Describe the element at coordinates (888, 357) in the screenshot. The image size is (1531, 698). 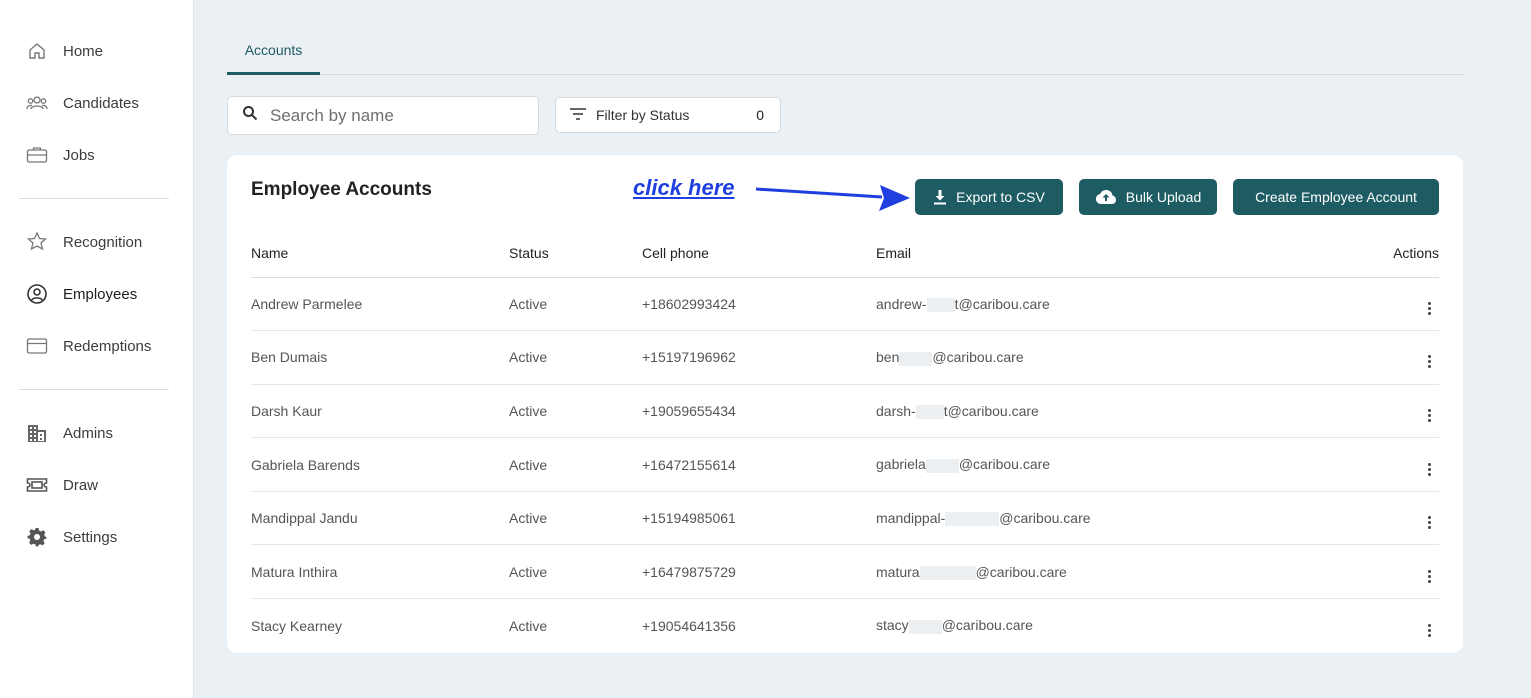
I see `email-start: ben` at that location.